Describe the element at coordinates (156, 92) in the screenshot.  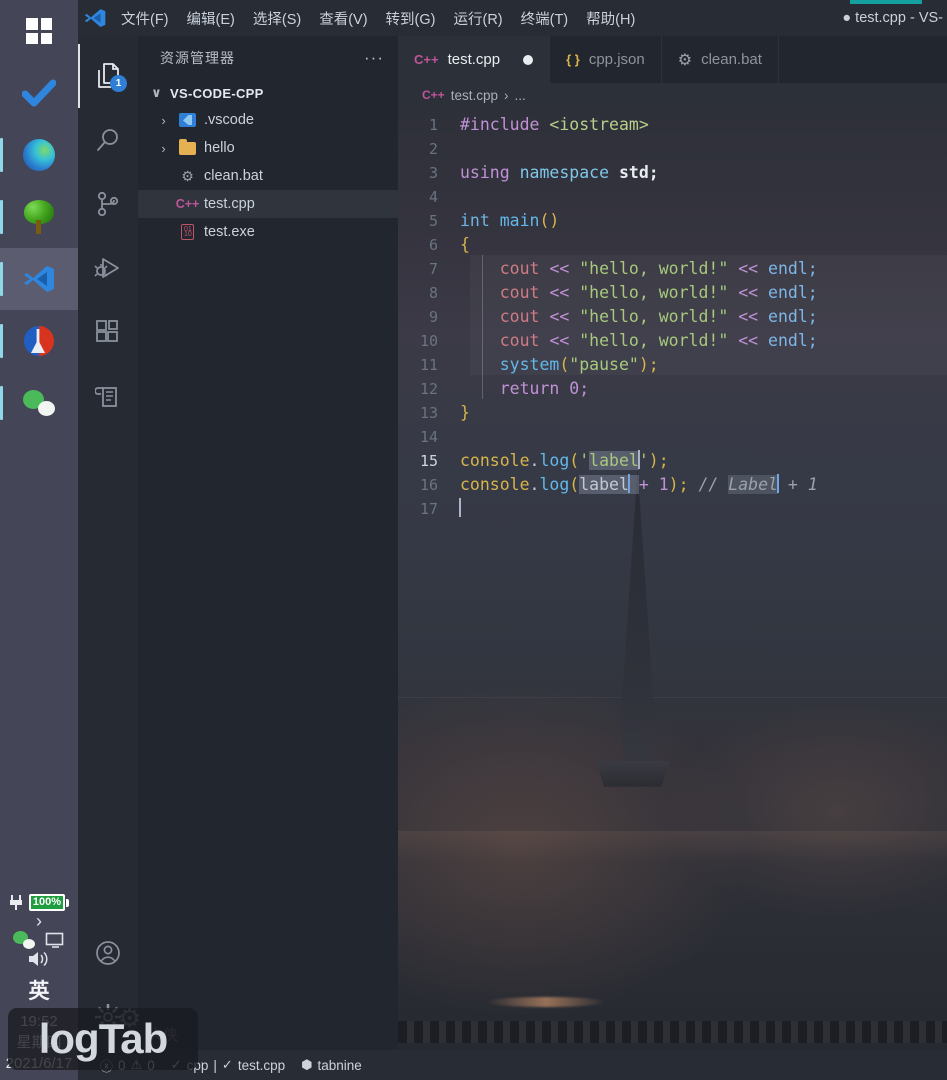
I see `chevron-down-icon: ∨` at that location.